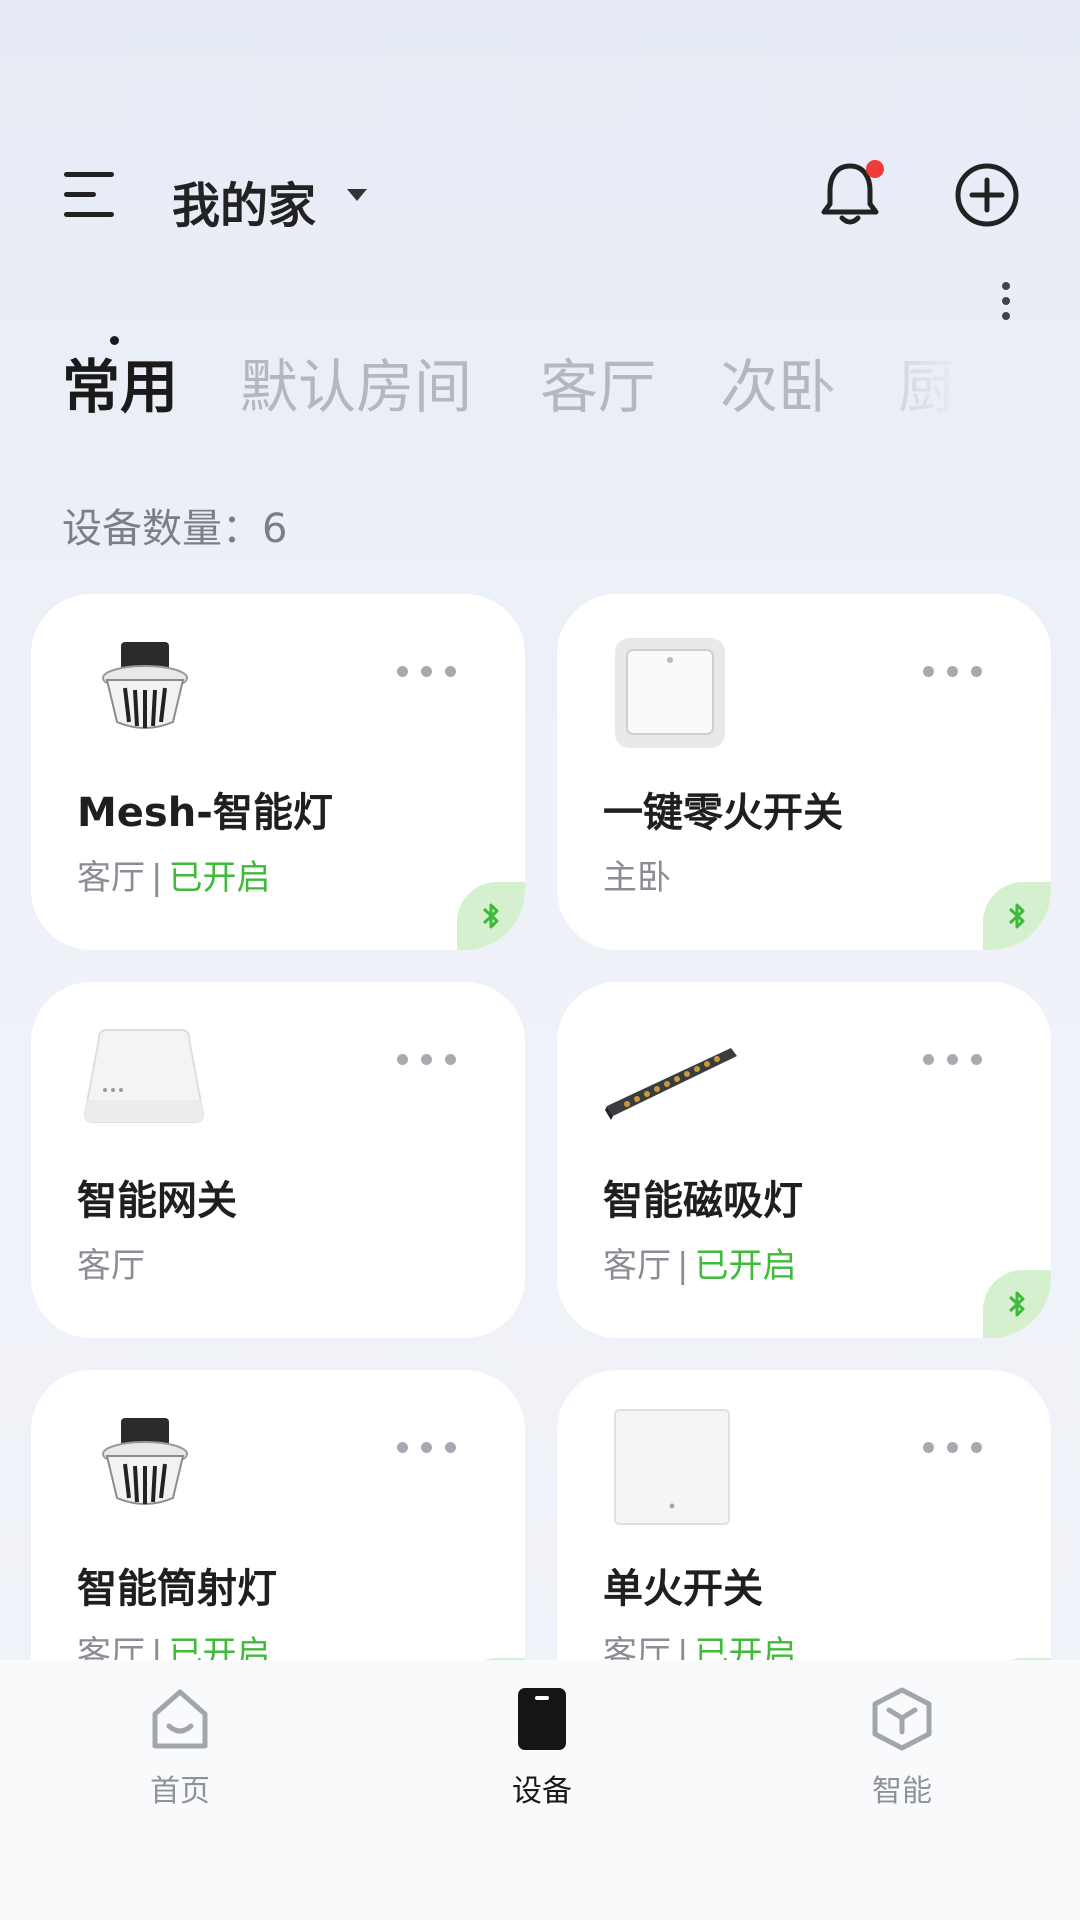 Image resolution: width=1080 pixels, height=1920 pixels. I want to click on device-card: 智能网关 客厅, so click(278, 1160).